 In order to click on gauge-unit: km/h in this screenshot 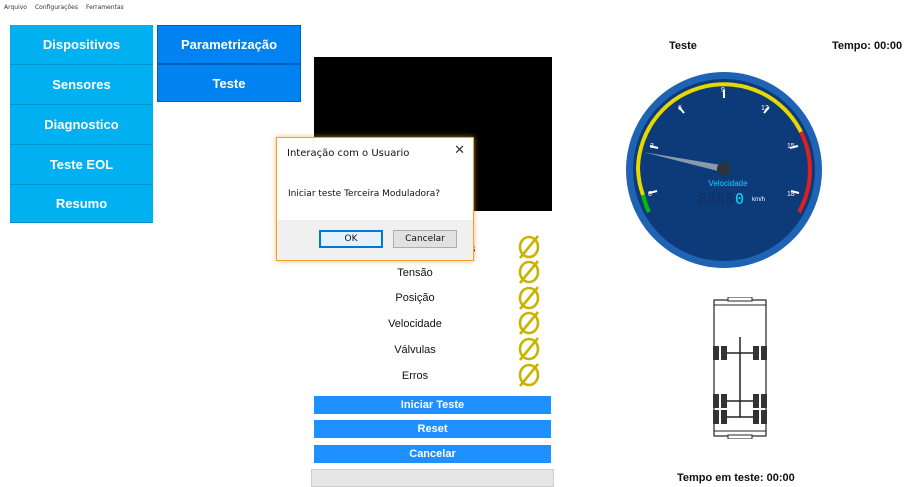, I will do `click(758, 200)`.